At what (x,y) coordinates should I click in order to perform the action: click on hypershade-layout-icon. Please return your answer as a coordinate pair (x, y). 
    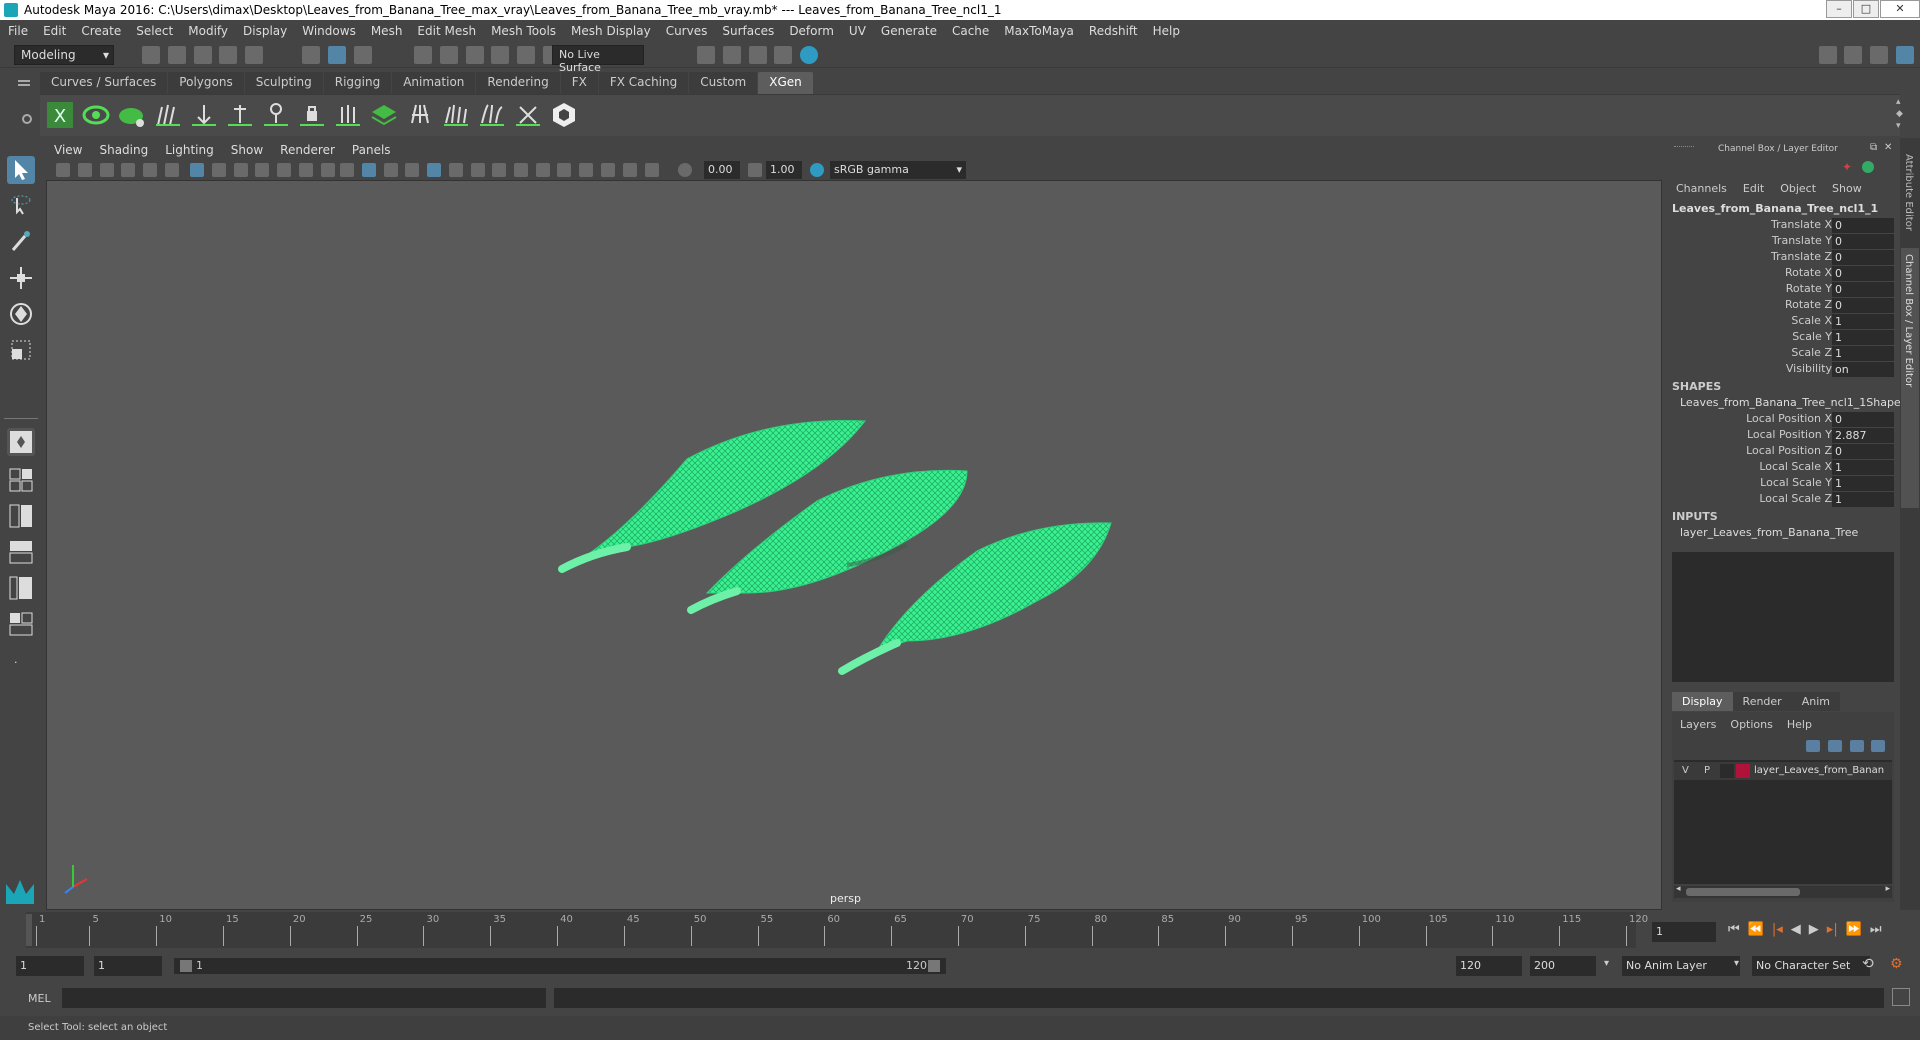
    Looking at the image, I should click on (21, 588).